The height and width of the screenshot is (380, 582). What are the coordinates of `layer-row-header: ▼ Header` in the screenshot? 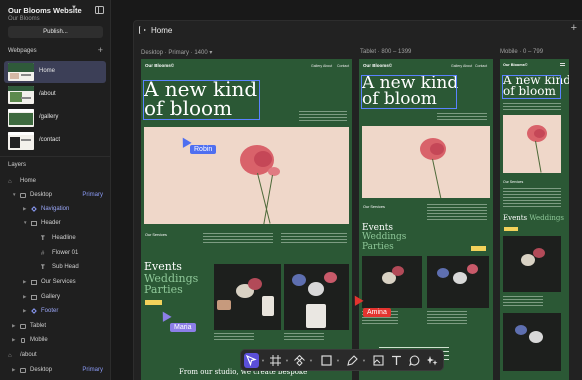 It's located at (55, 224).